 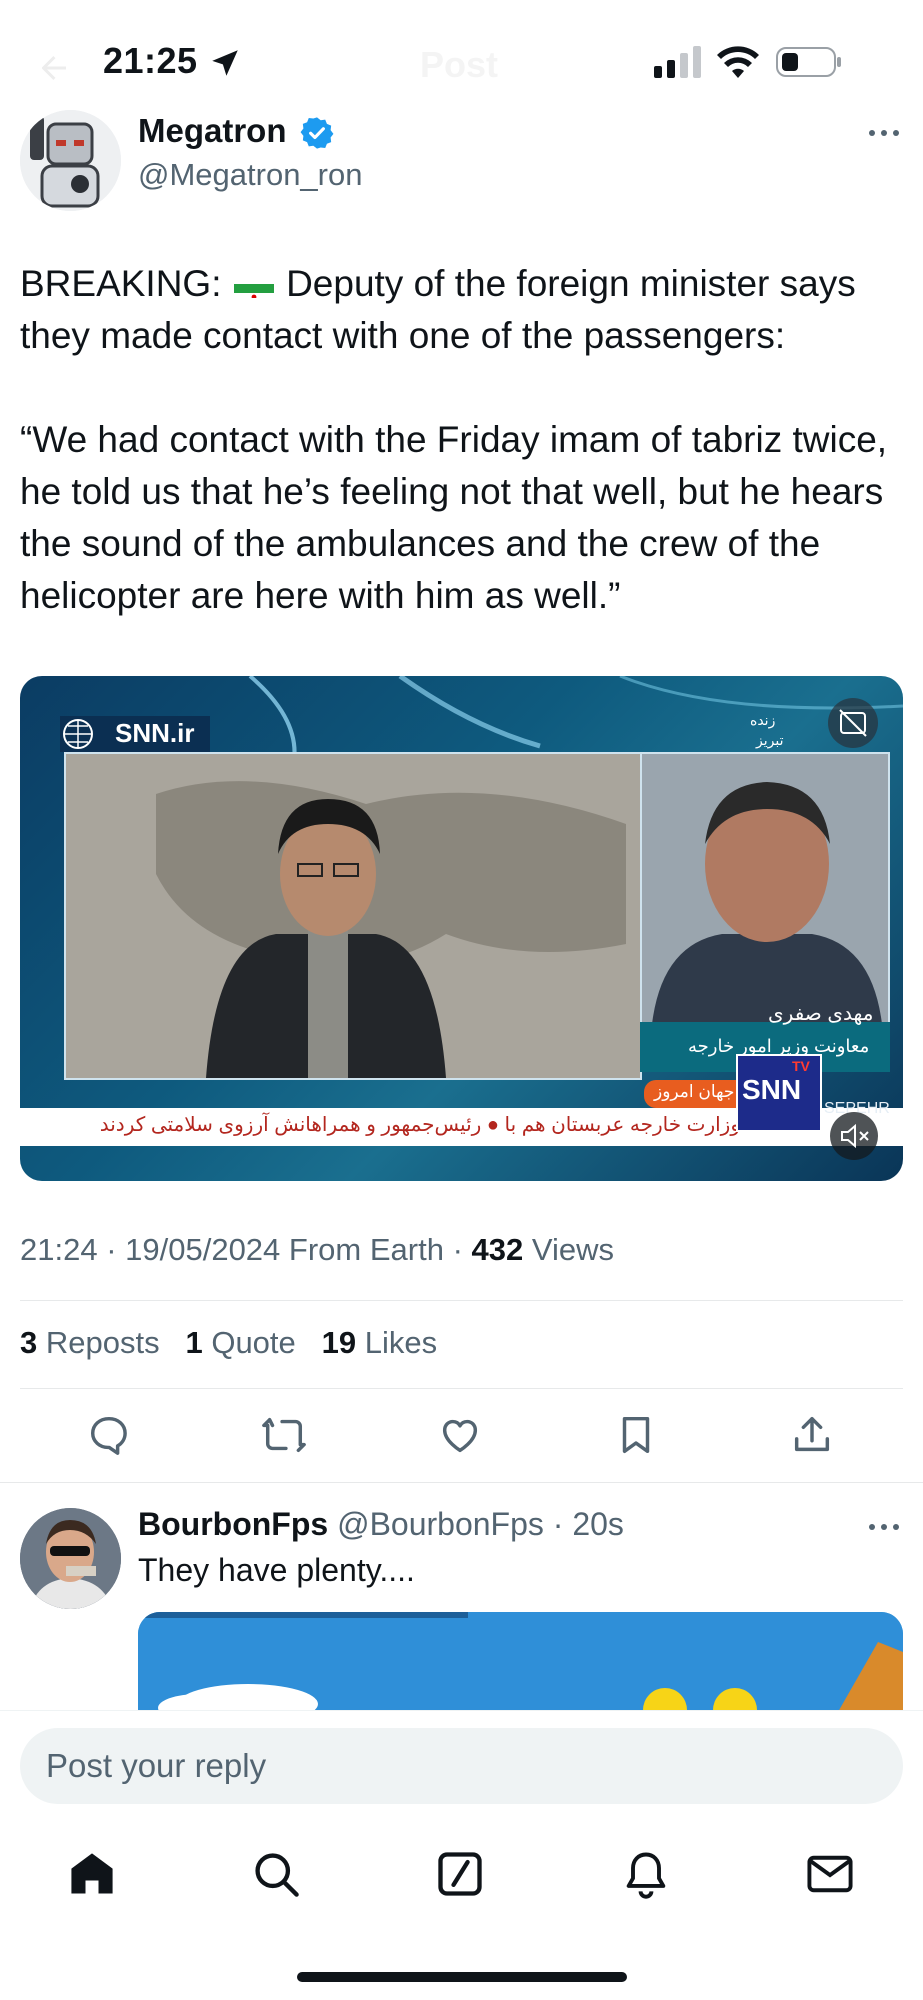 I want to click on reply-author-handle: @BourbonFps, so click(x=440, y=1524).